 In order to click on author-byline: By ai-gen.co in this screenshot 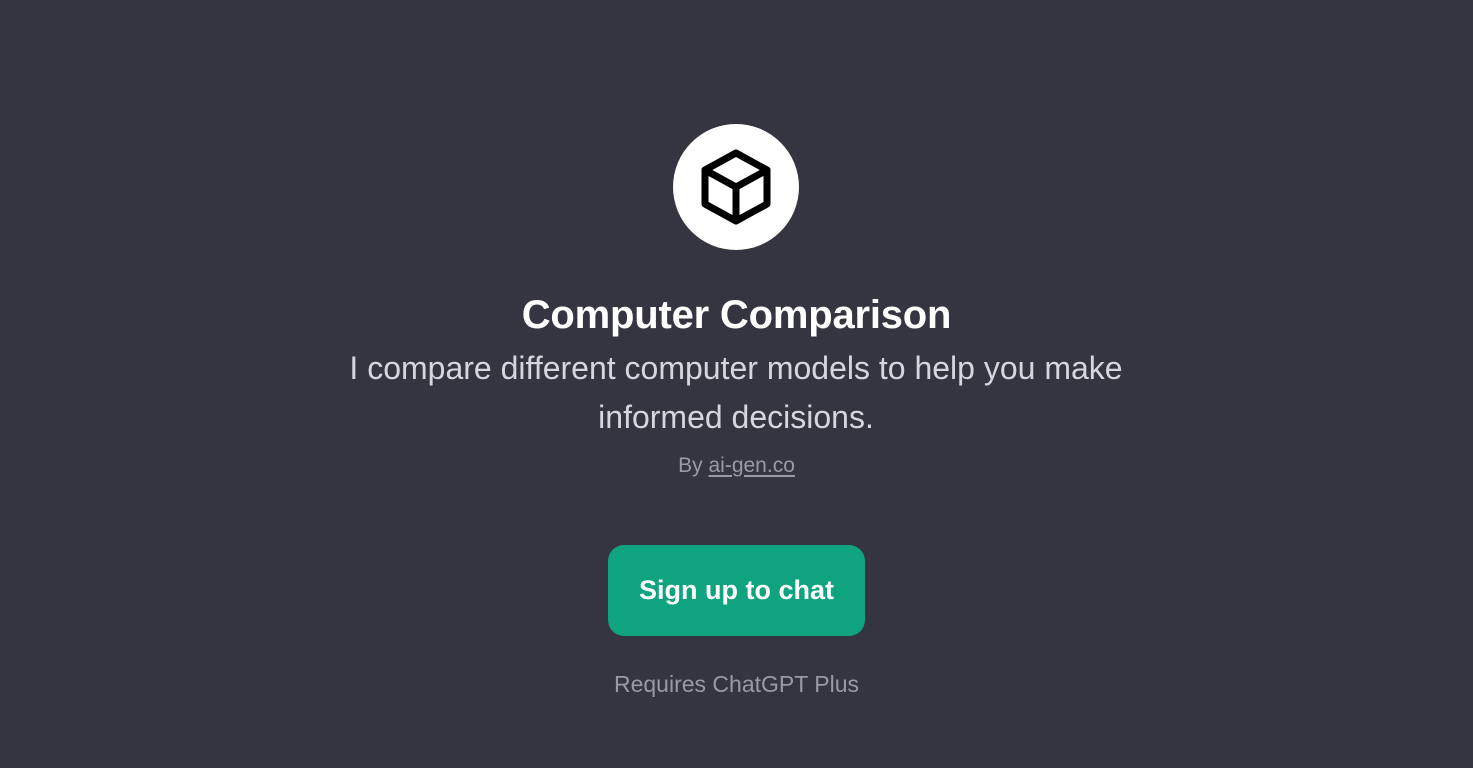, I will do `click(736, 466)`.